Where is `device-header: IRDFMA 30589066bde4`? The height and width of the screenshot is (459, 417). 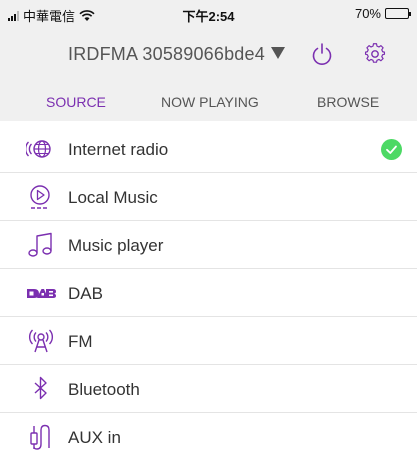 device-header: IRDFMA 30589066bde4 is located at coordinates (208, 54).